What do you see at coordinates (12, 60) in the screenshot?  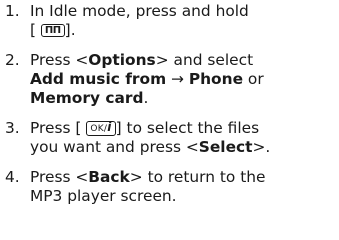 I see `step-number: 2.` at bounding box center [12, 60].